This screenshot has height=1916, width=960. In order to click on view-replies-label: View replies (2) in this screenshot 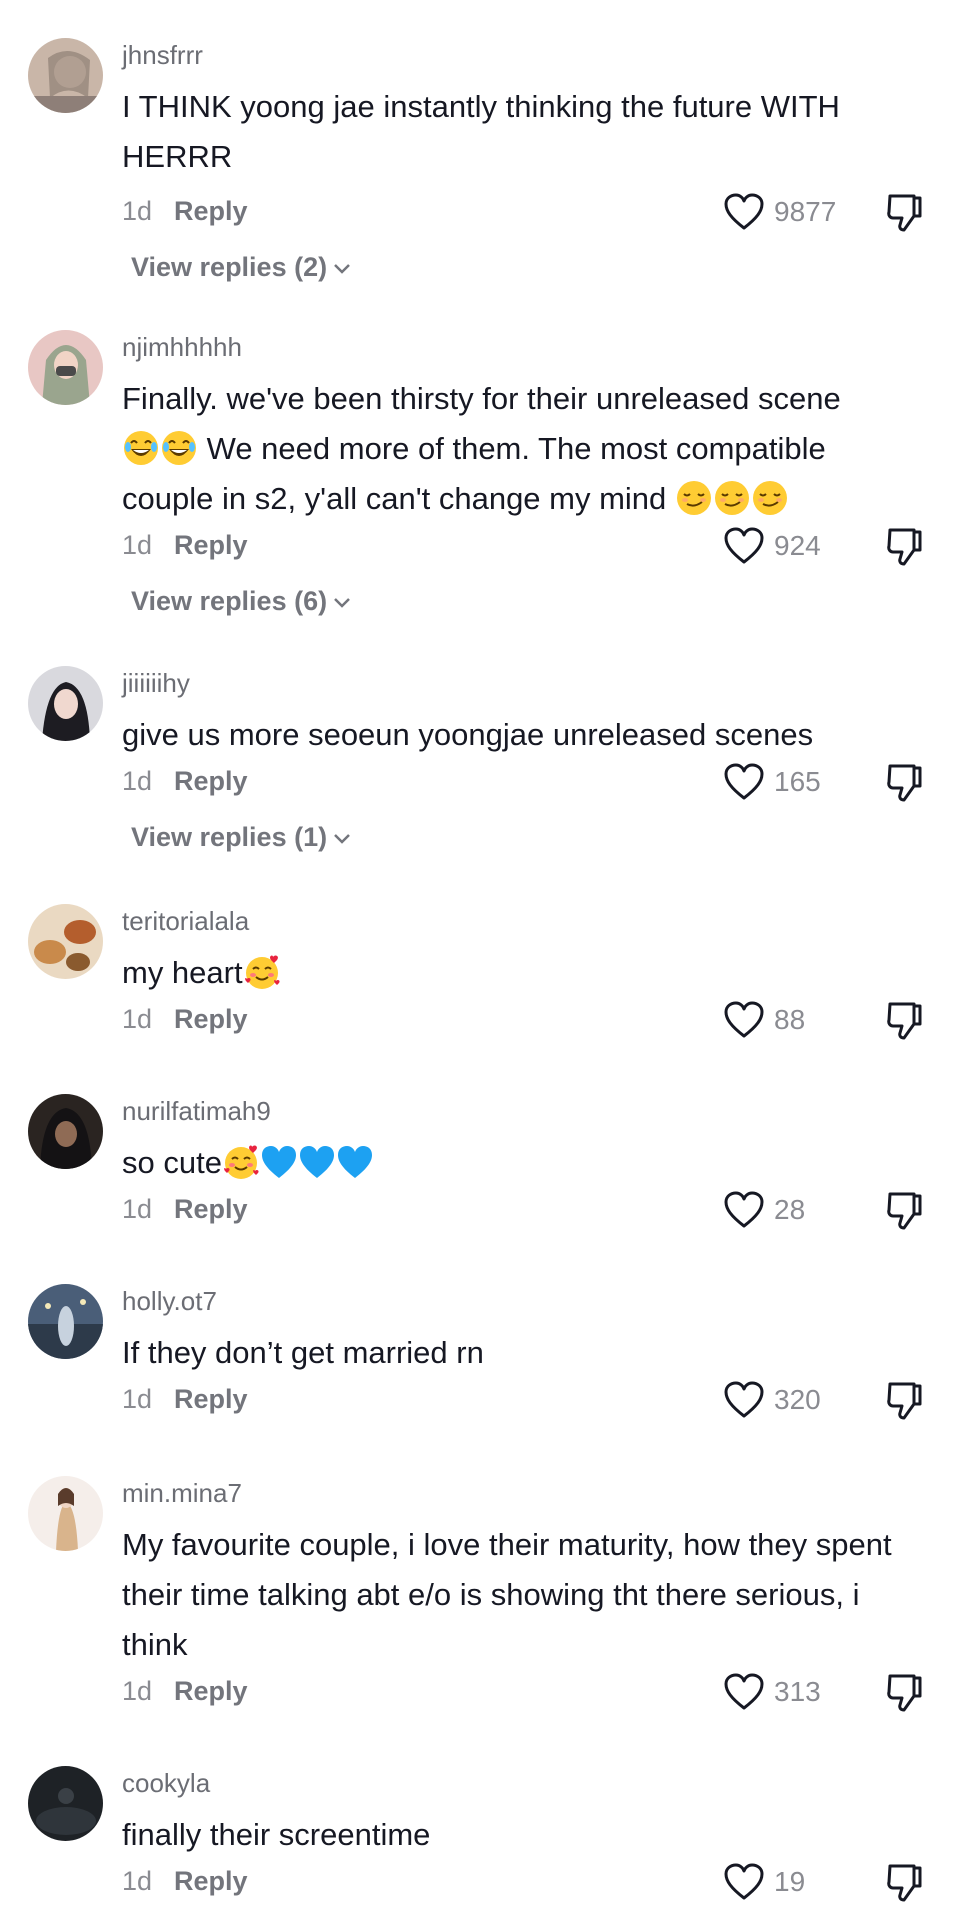, I will do `click(229, 267)`.